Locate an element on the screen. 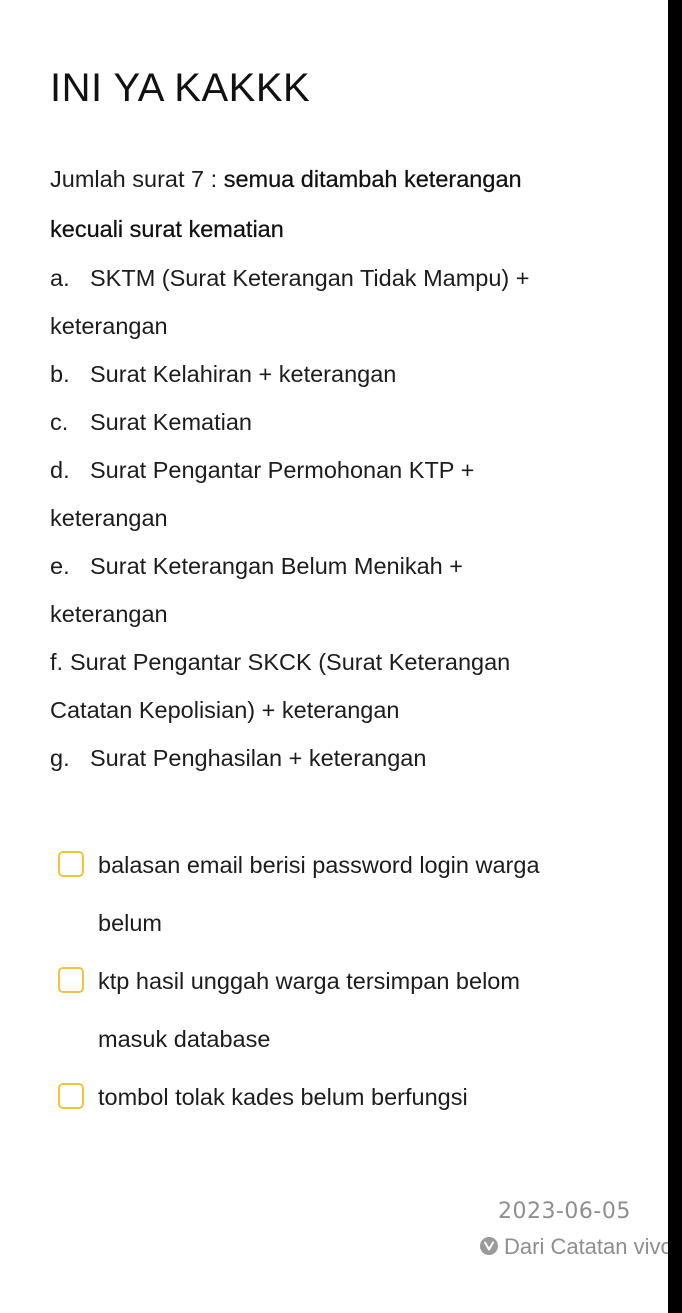 This screenshot has height=1313, width=682. list-item: f. Surat Pengantar SKCK (Surat Keterangan is located at coordinates (280, 662).